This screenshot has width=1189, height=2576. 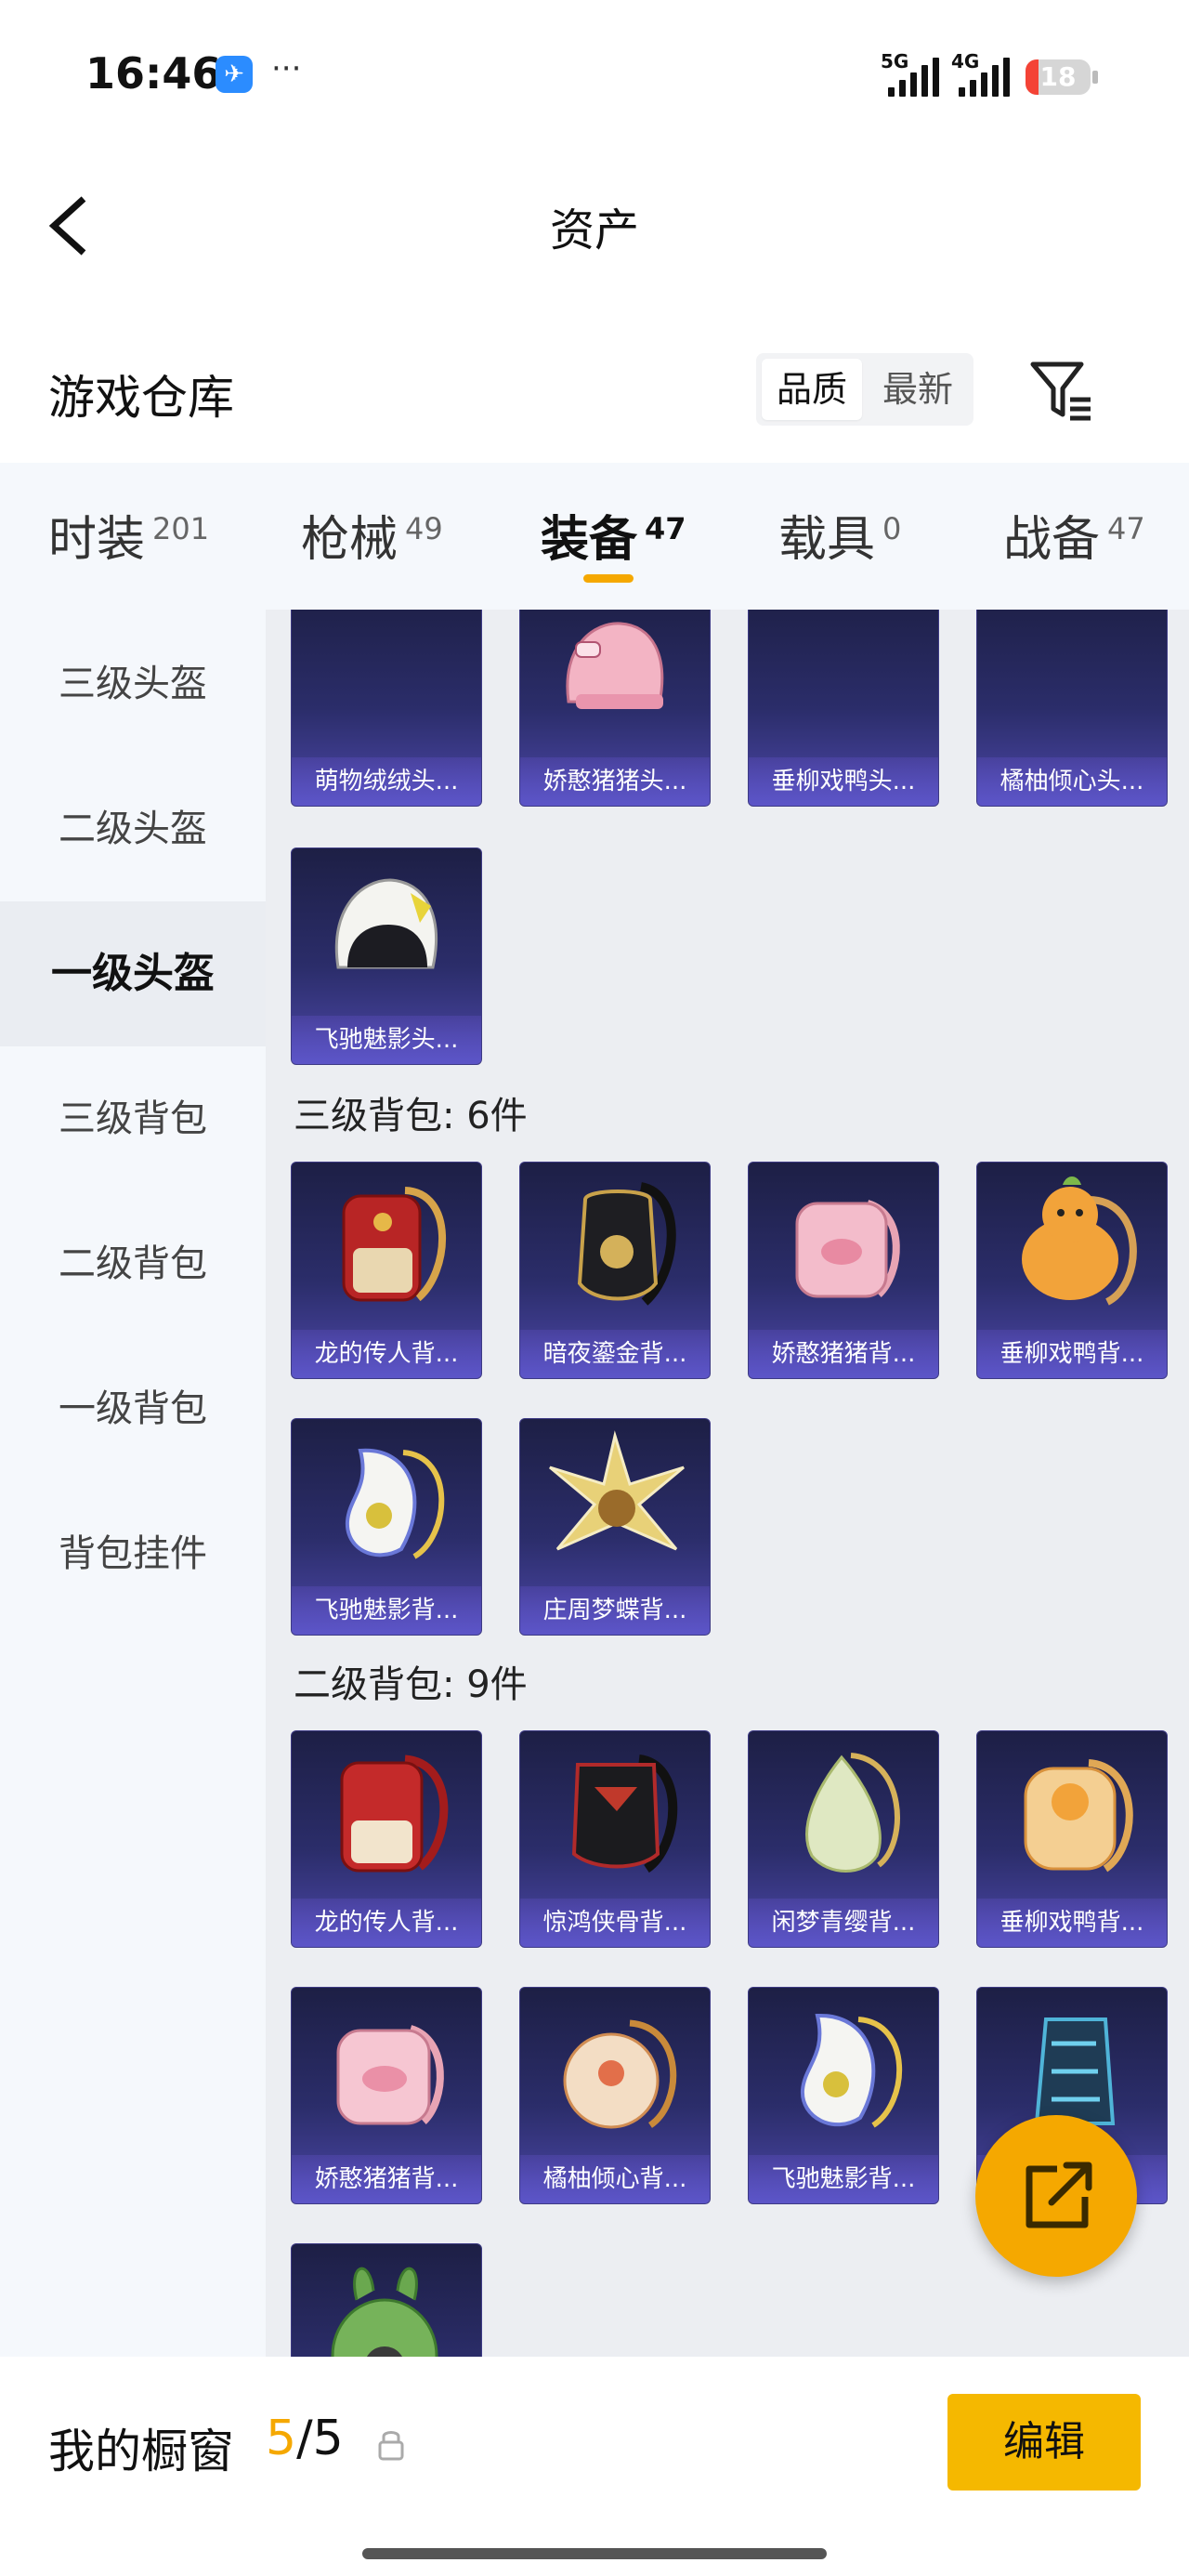 What do you see at coordinates (128, 535) in the screenshot?
I see `tab-fashion: 时装 201` at bounding box center [128, 535].